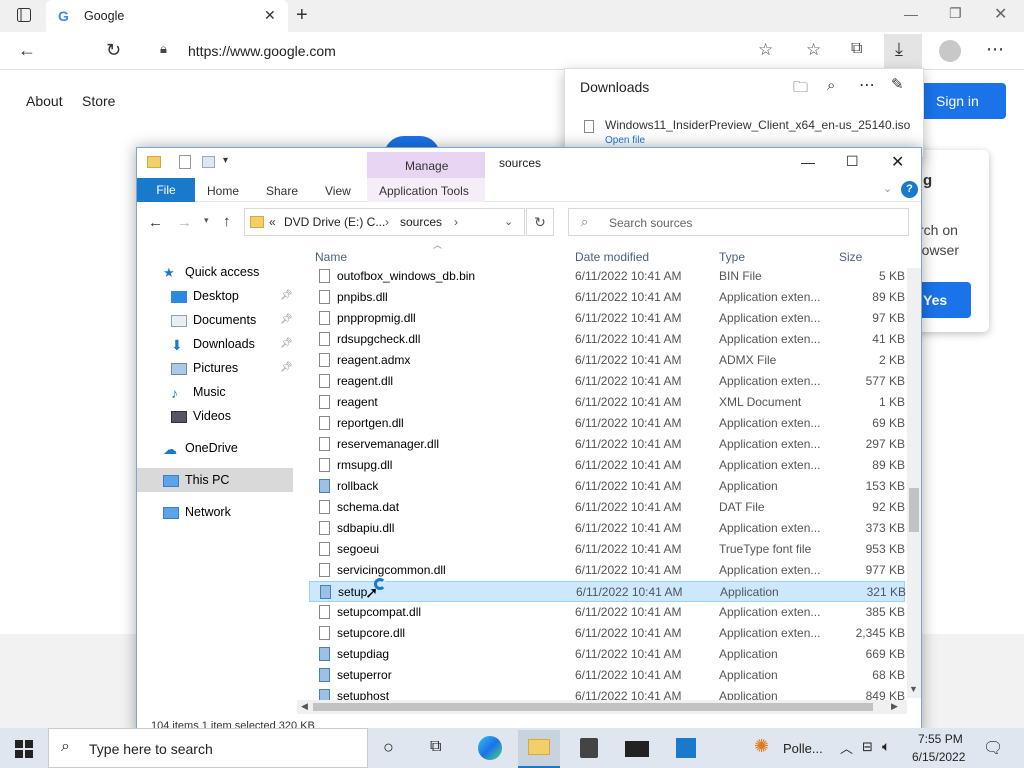  Describe the element at coordinates (856, 49) in the screenshot. I see `collections-icon: ⧉` at that location.